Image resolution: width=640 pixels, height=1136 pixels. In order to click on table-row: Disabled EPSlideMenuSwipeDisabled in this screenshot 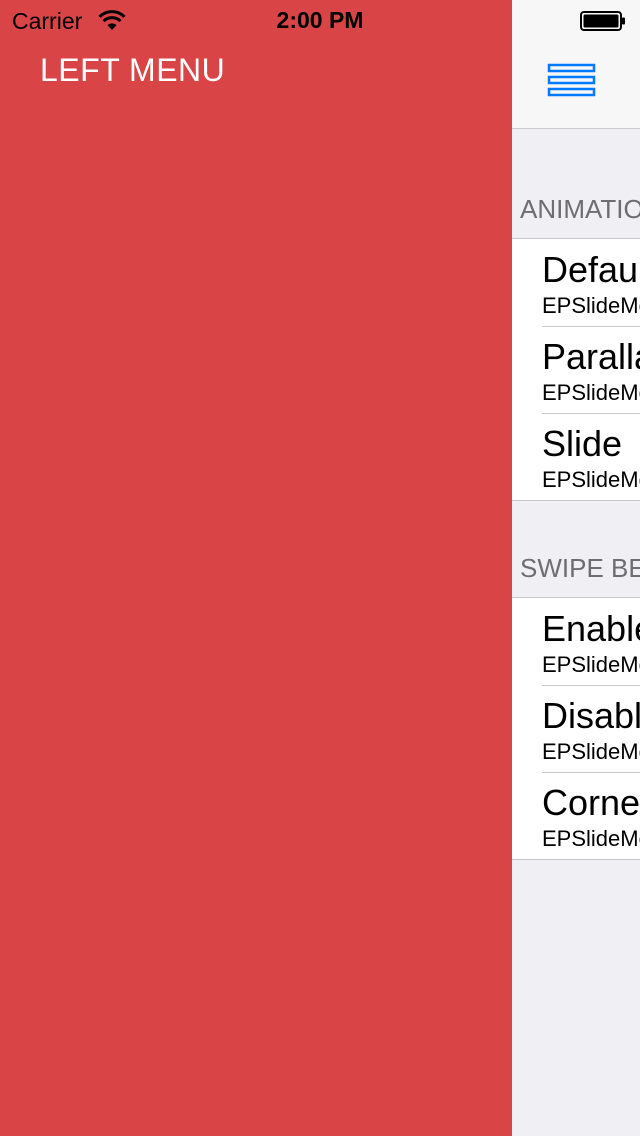, I will do `click(576, 728)`.